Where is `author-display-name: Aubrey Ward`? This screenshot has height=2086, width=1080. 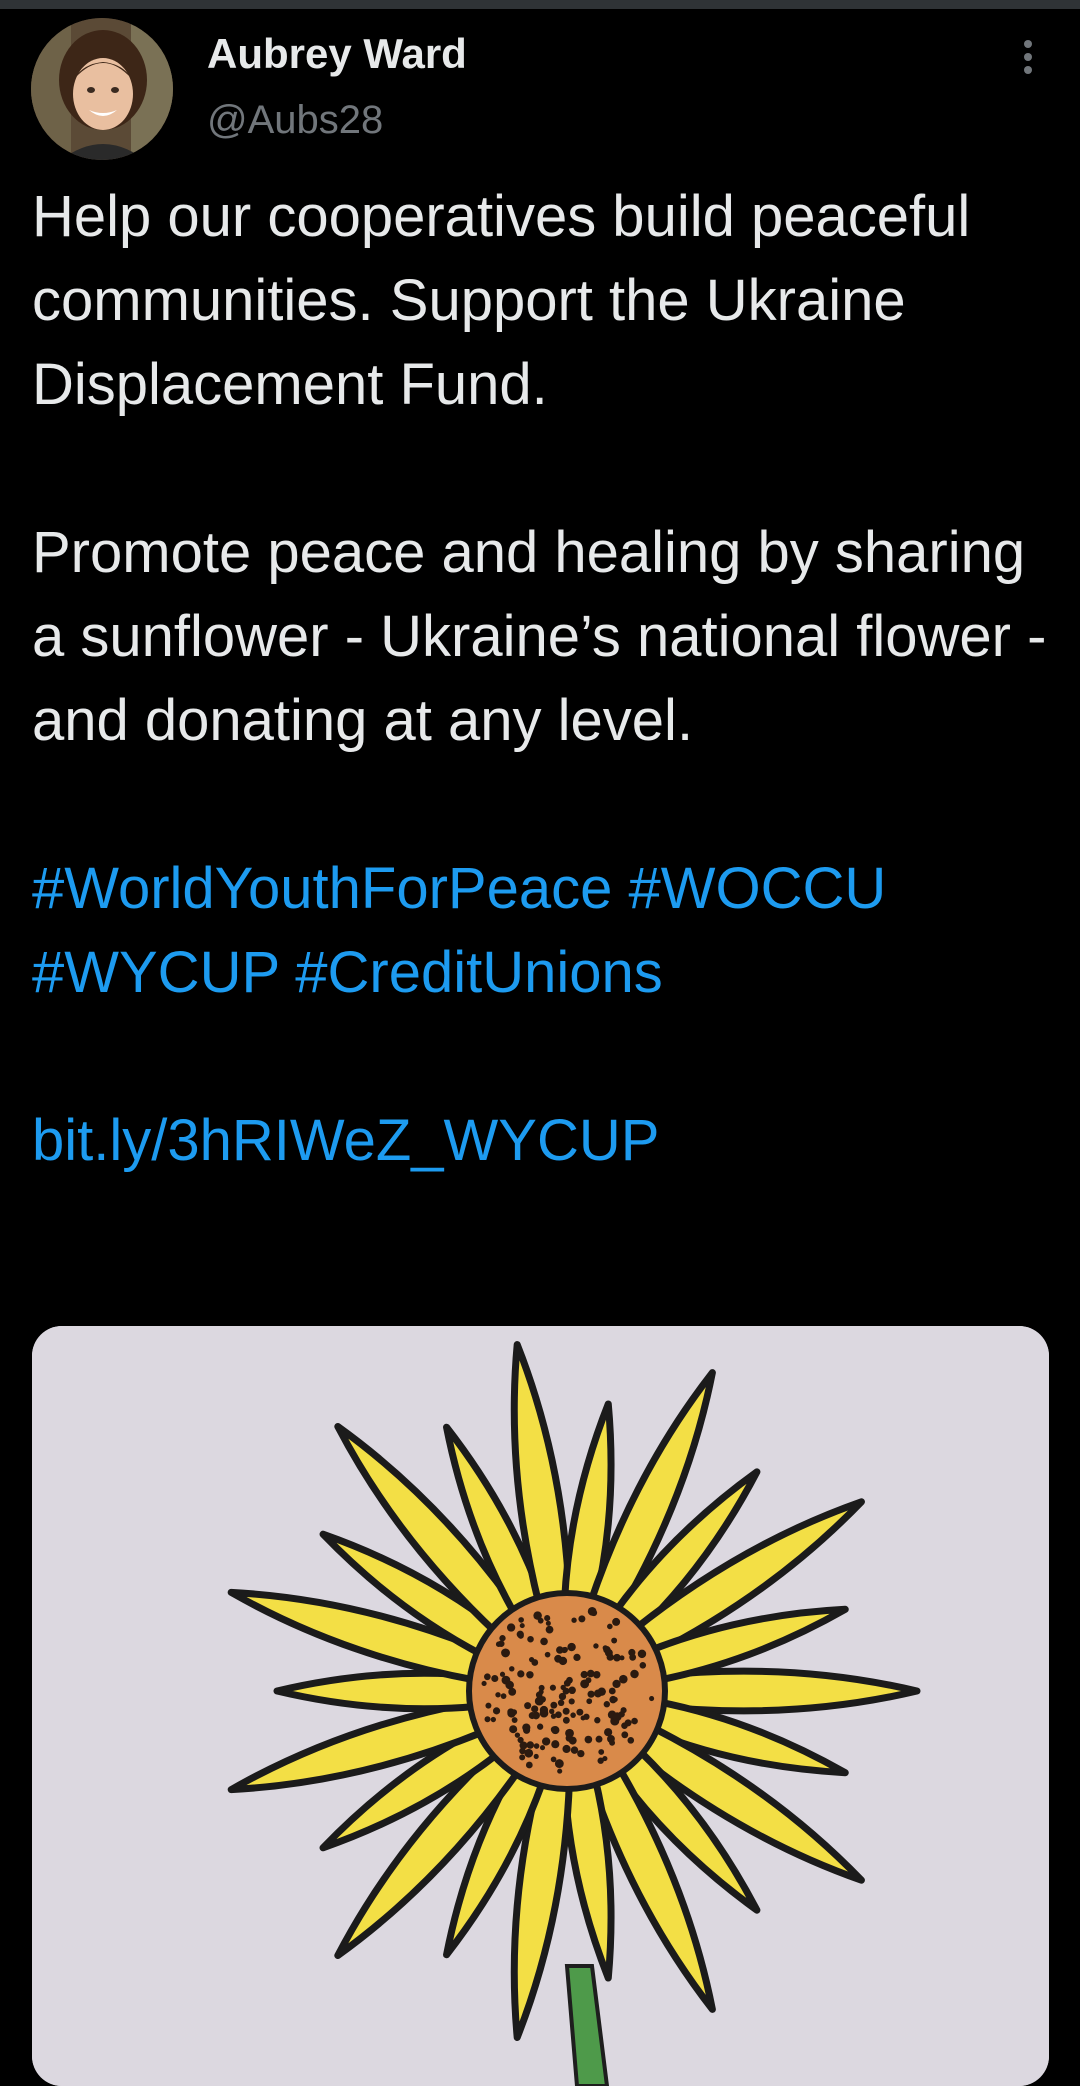
author-display-name: Aubrey Ward is located at coordinates (337, 54).